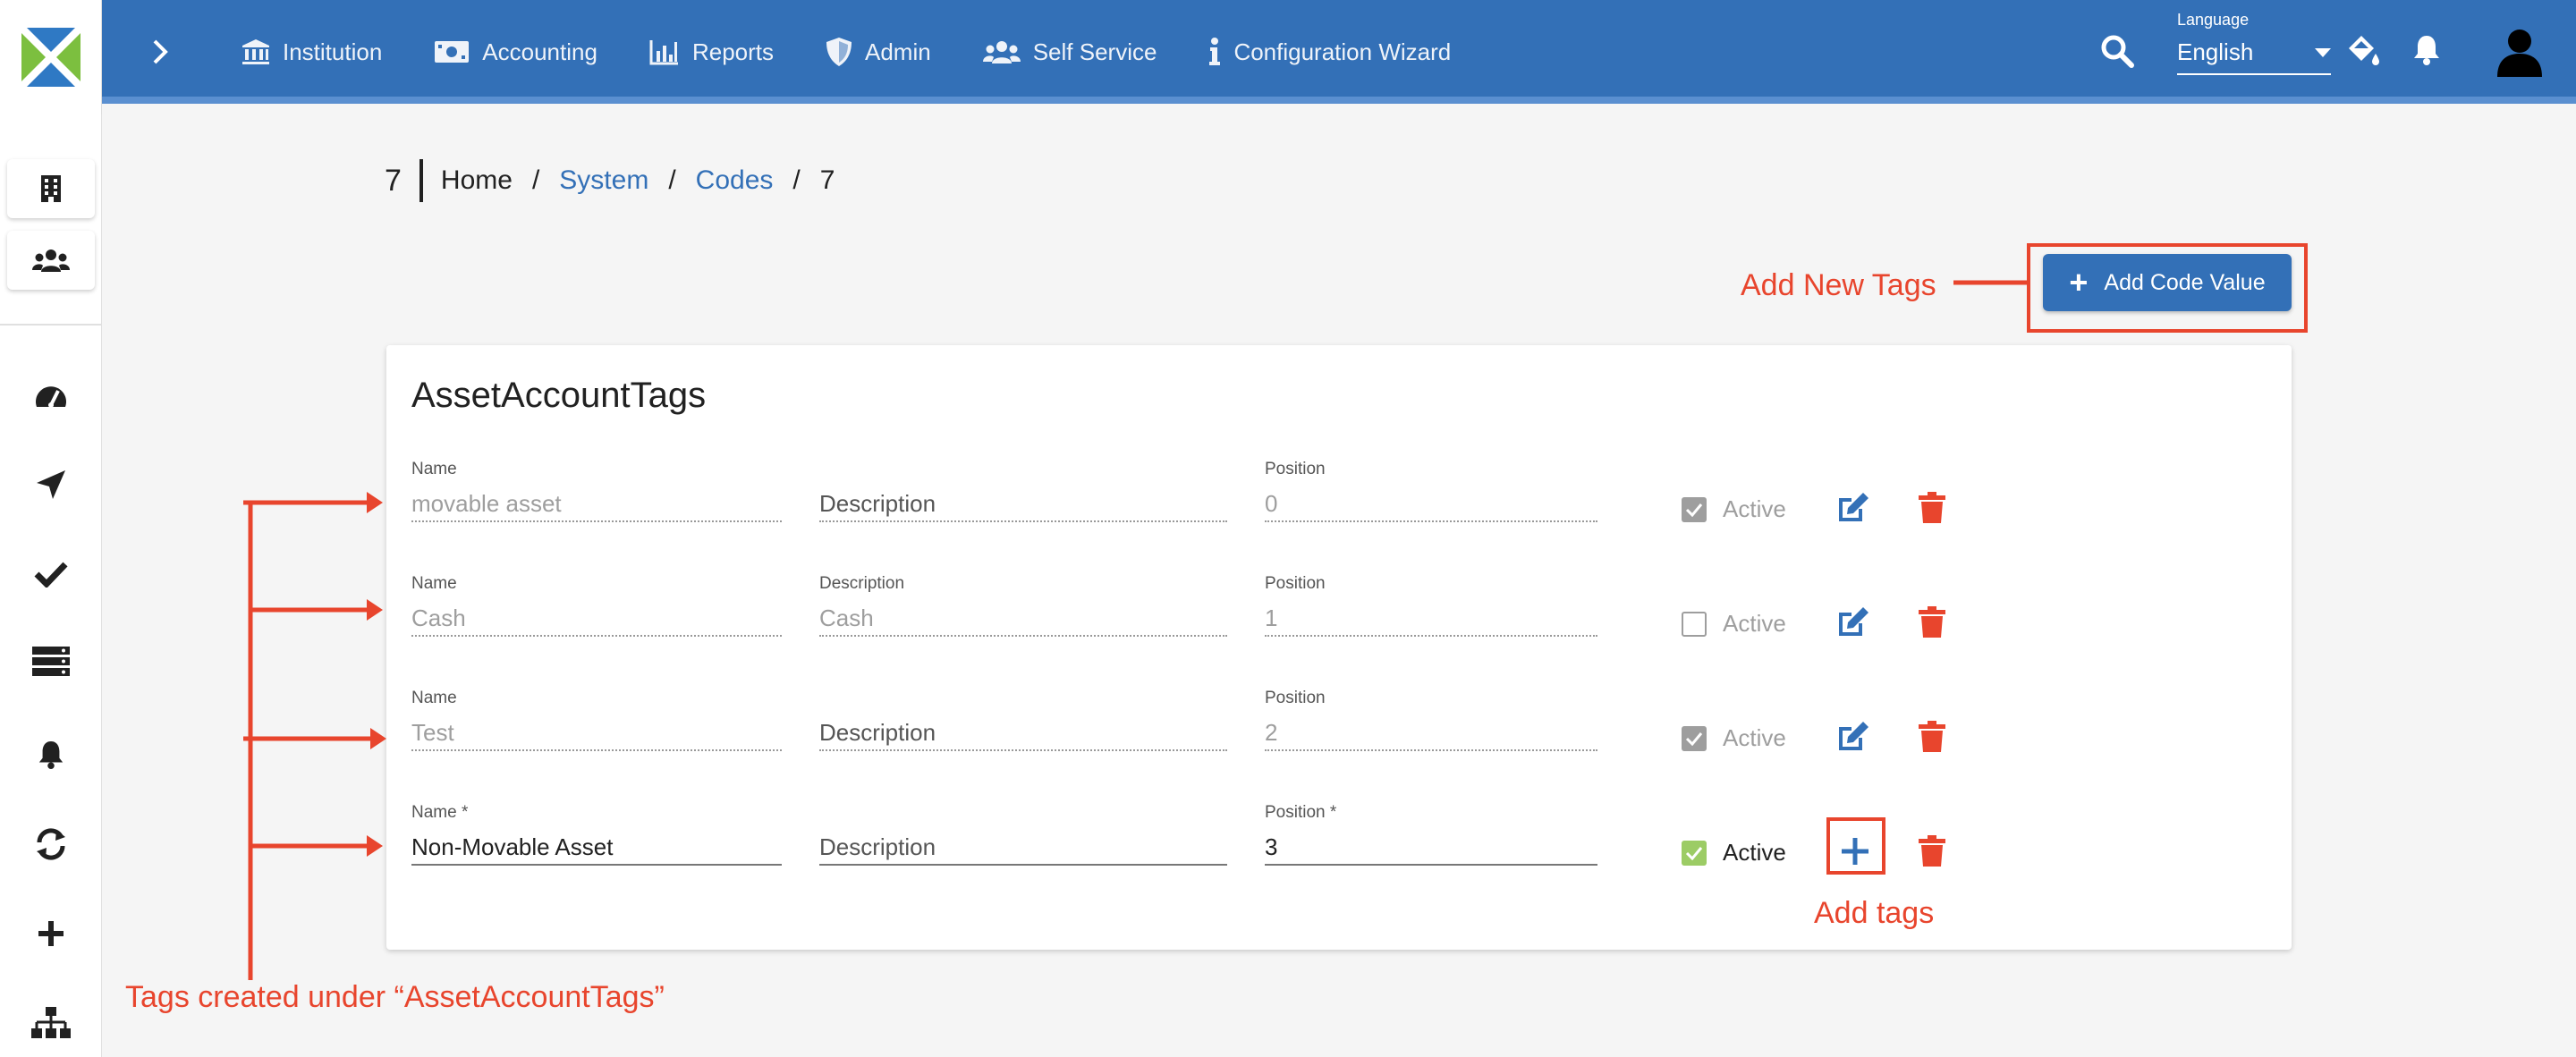 This screenshot has width=2576, height=1057. Describe the element at coordinates (839, 52) in the screenshot. I see `shield-icon` at that location.